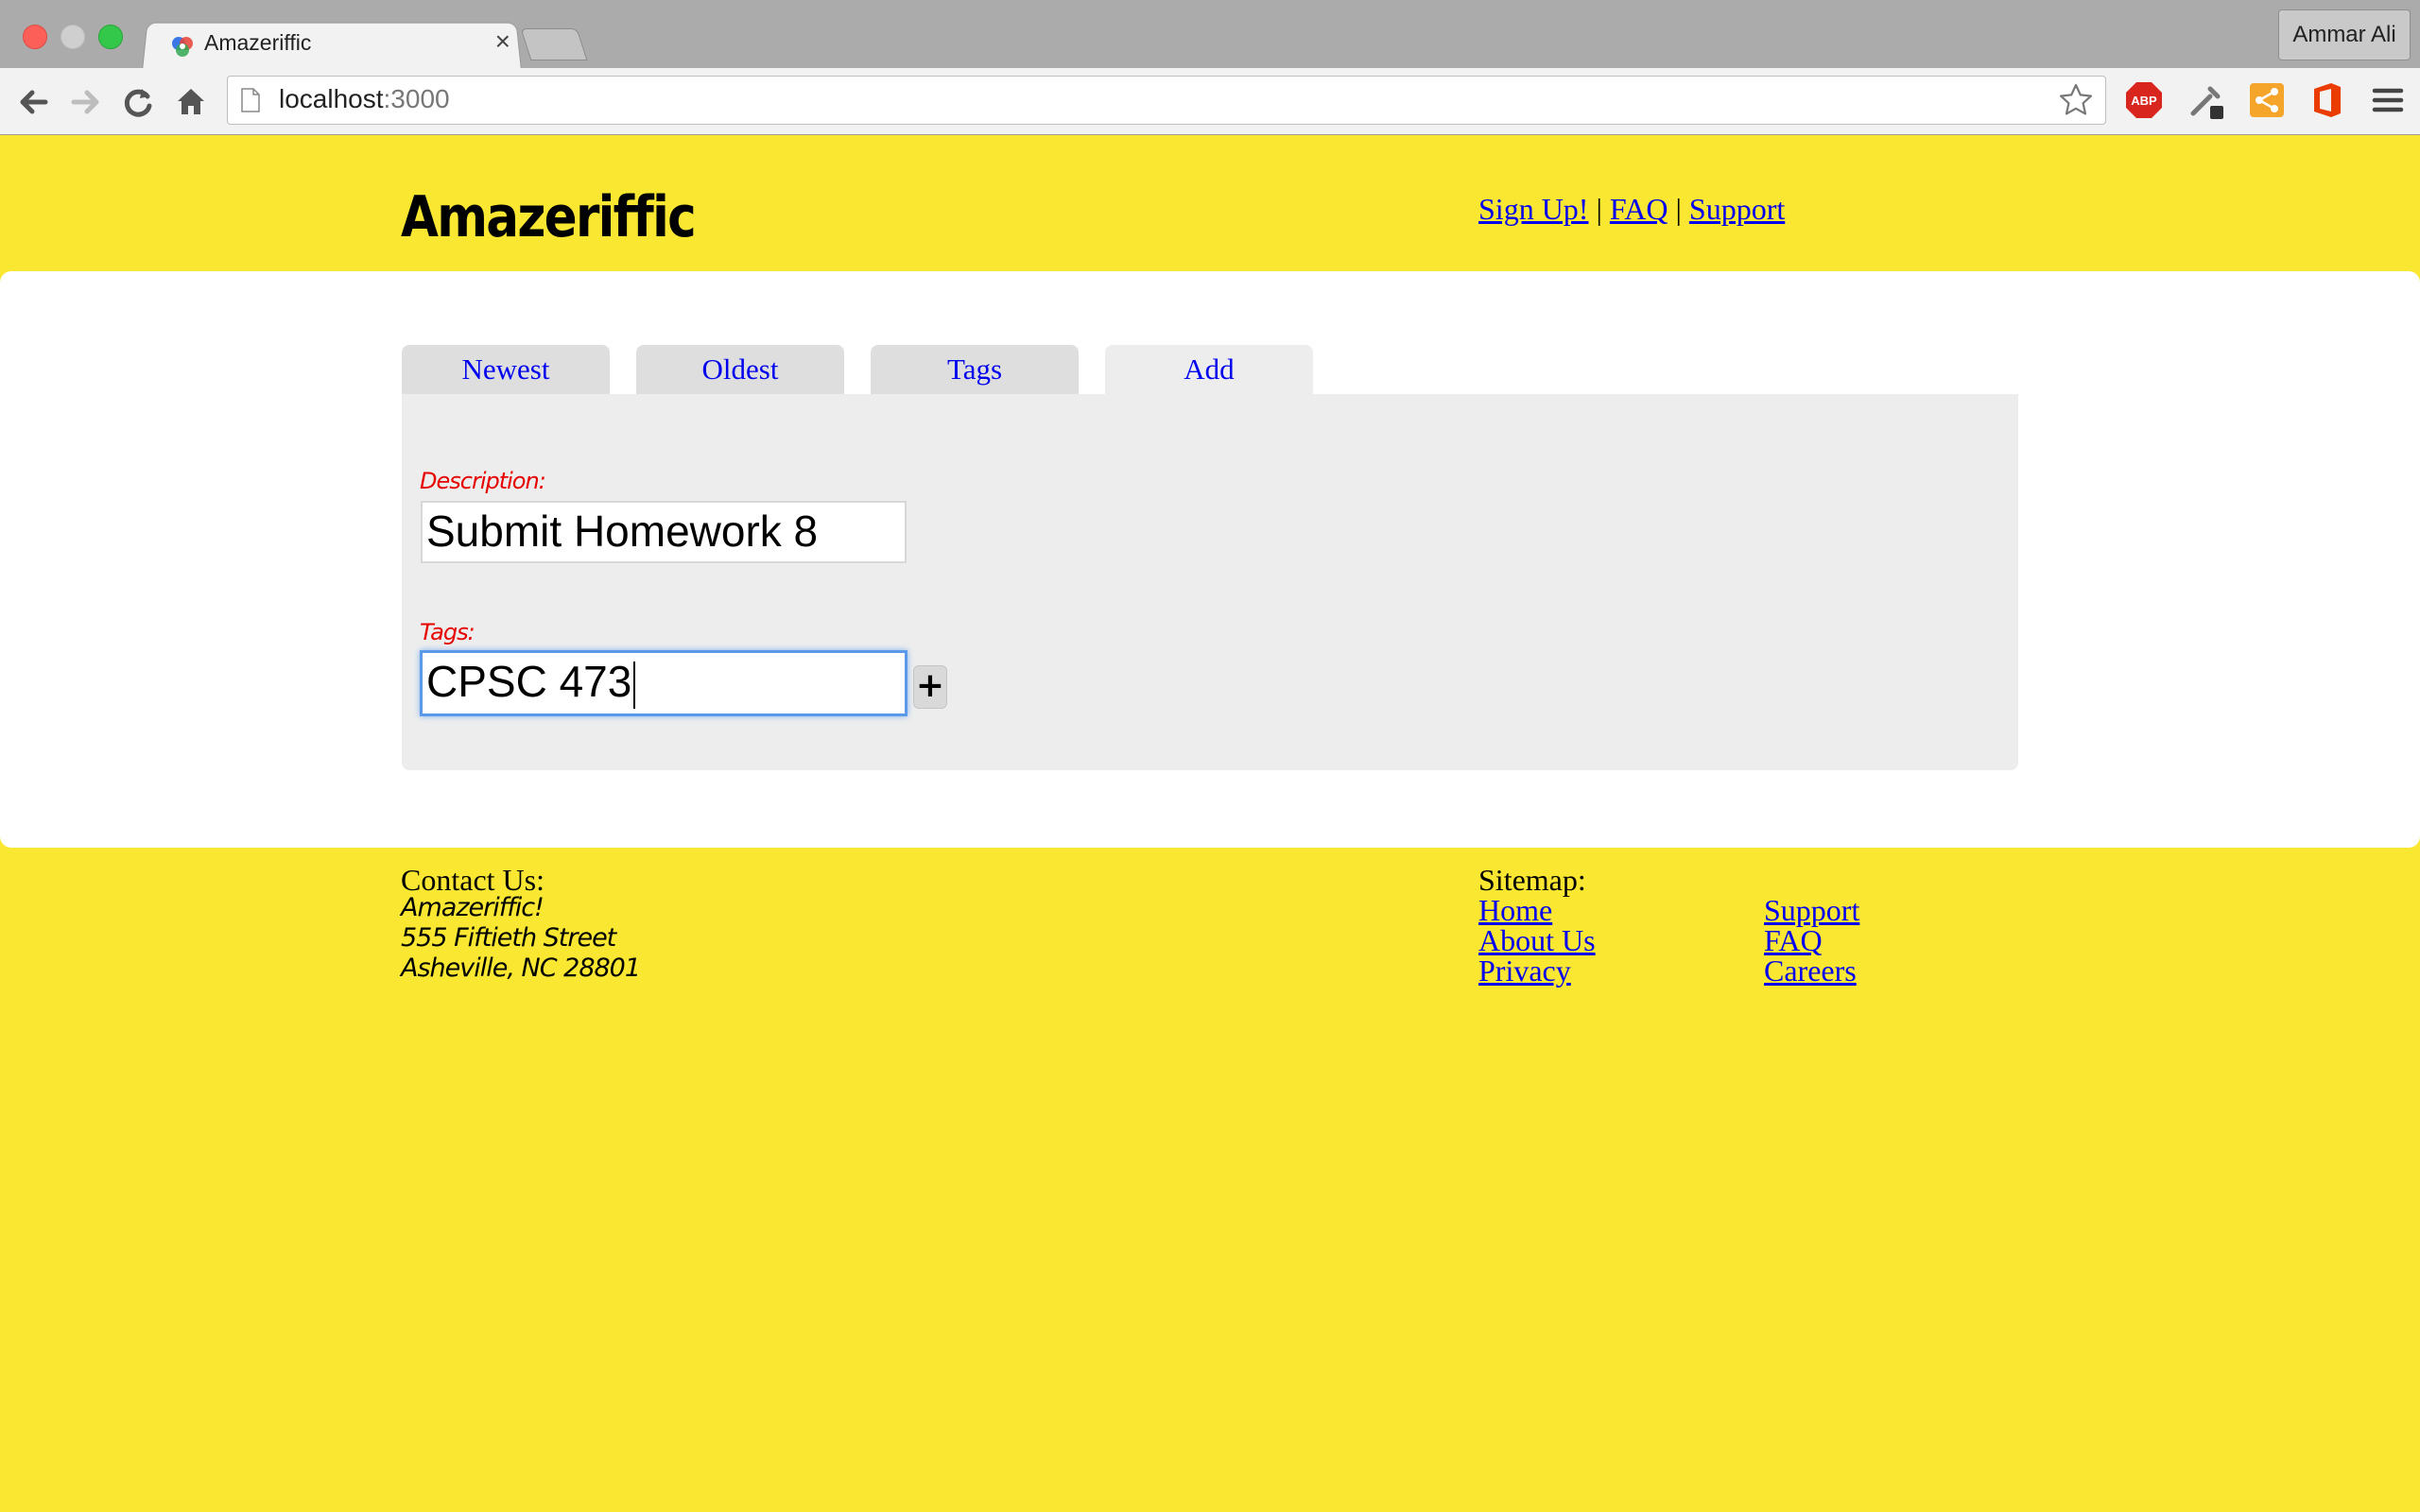 The width and height of the screenshot is (2420, 1512). Describe the element at coordinates (634, 685) in the screenshot. I see `text-caret` at that location.